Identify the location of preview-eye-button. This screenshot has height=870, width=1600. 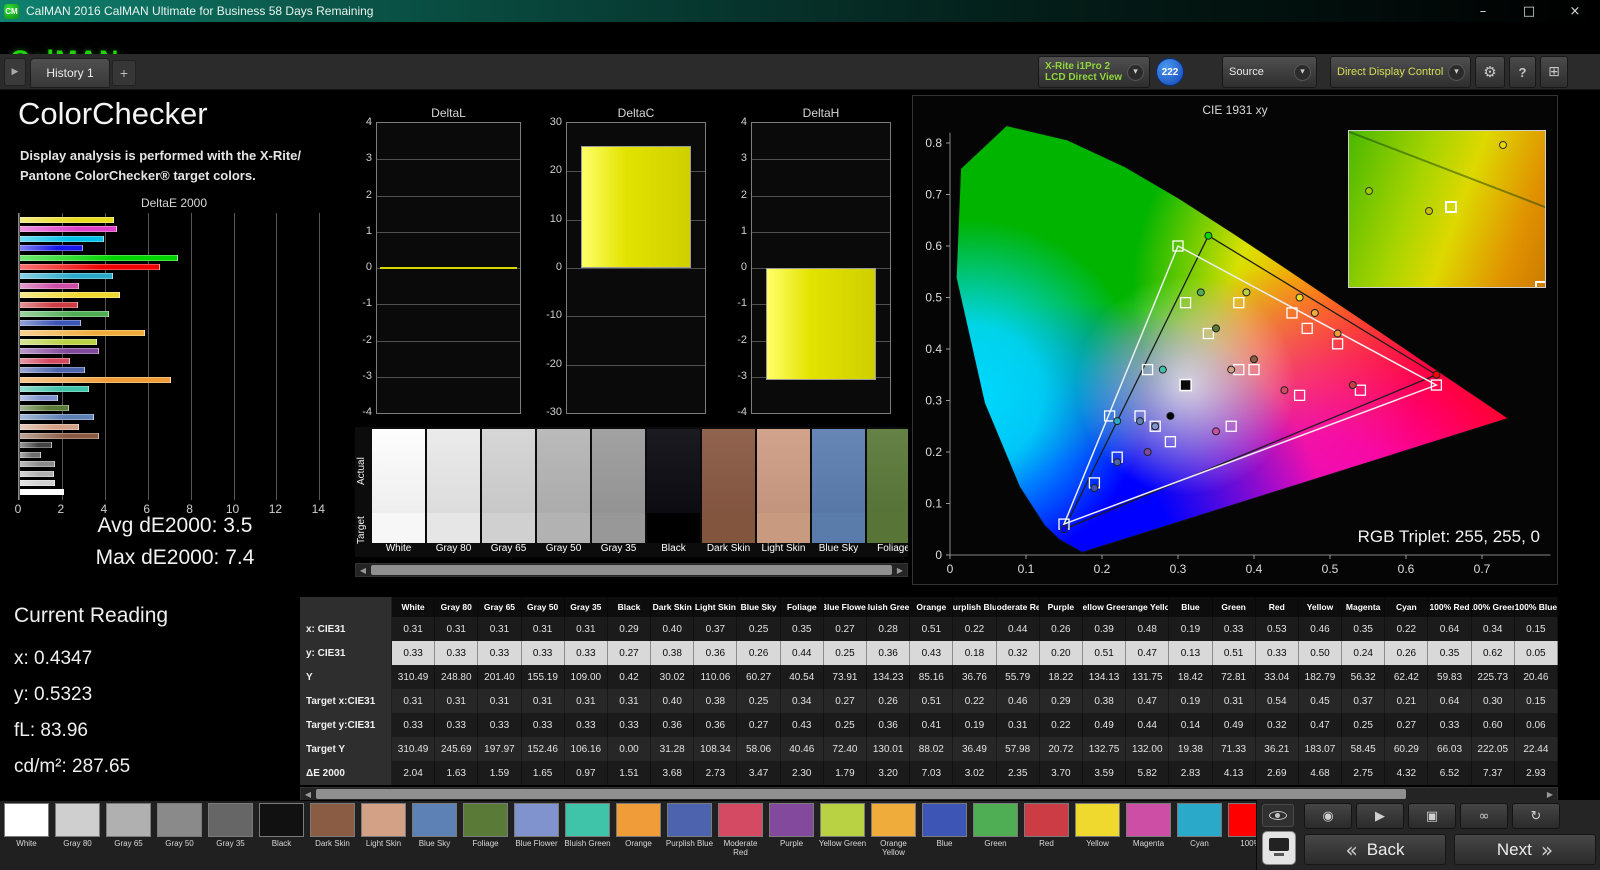
(1278, 815).